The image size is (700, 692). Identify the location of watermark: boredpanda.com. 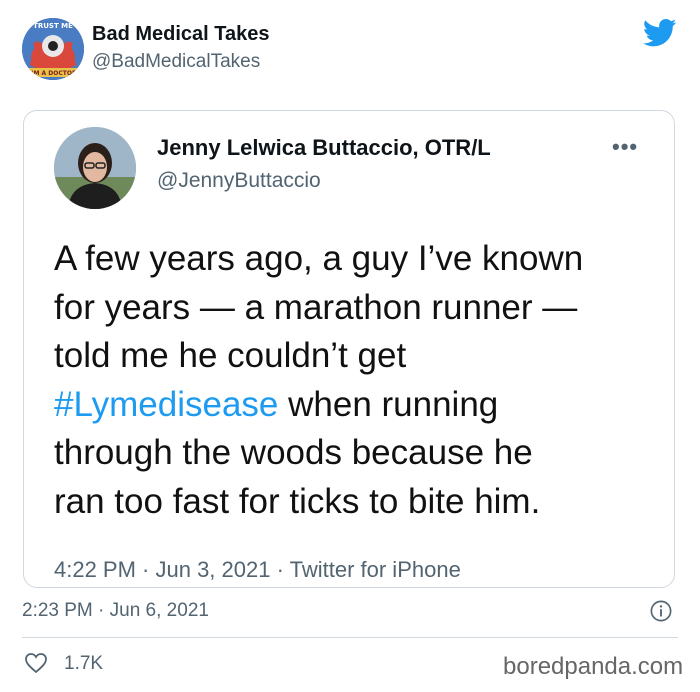
(593, 666).